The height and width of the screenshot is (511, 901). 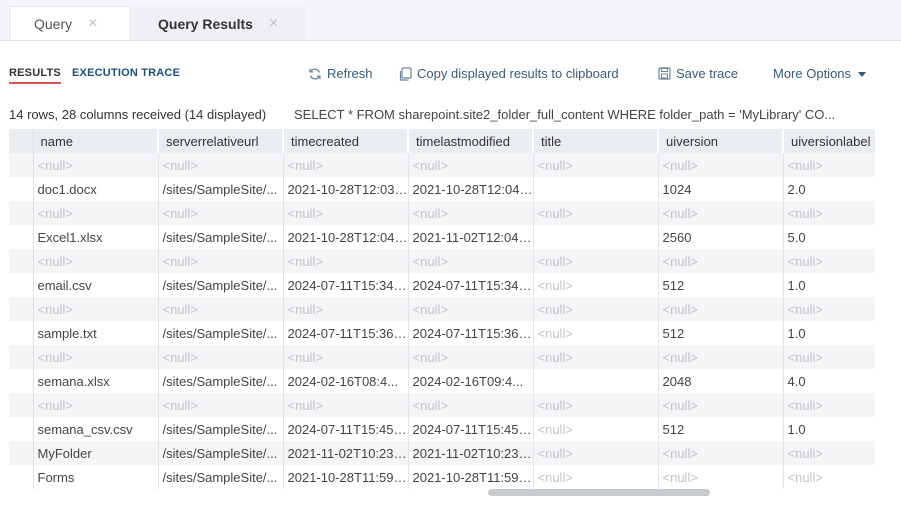 I want to click on table-cell: semana_csv.csv, so click(x=96, y=429).